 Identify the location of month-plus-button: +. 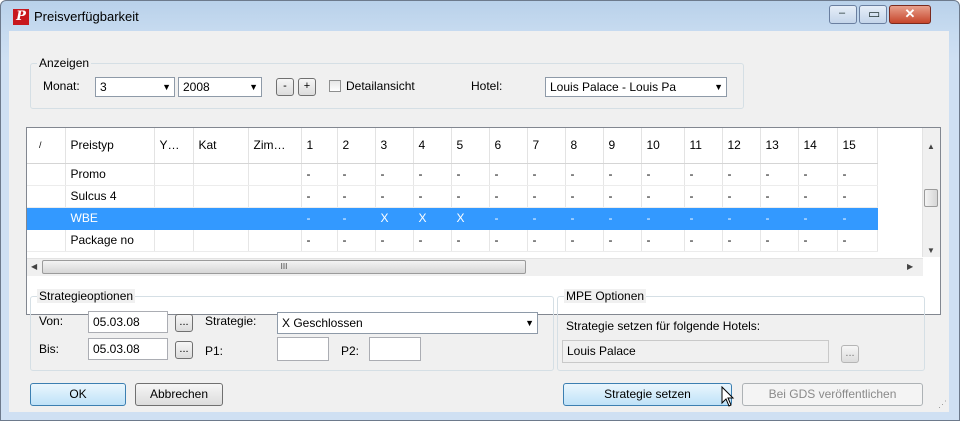
(307, 87).